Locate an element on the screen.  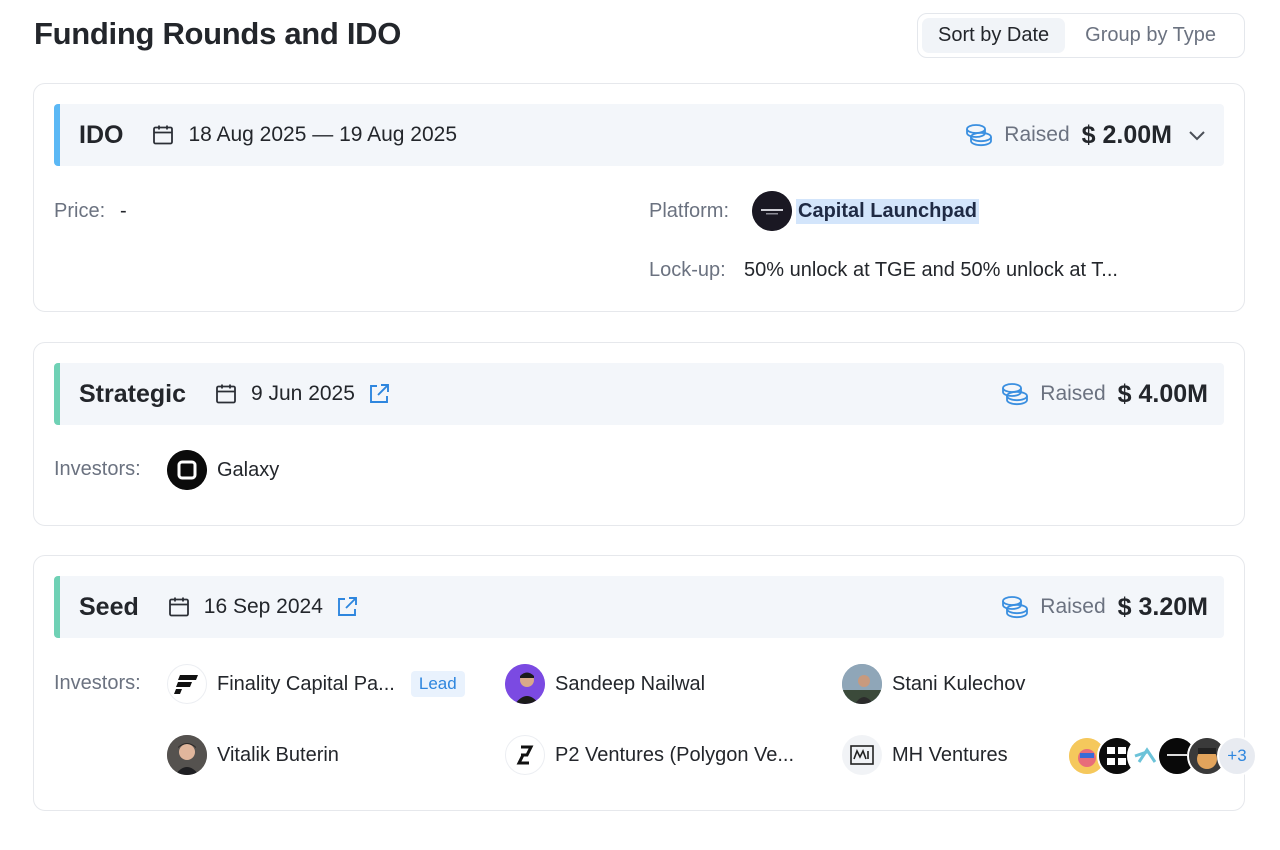
mh-ventures-logo is located at coordinates (862, 755).